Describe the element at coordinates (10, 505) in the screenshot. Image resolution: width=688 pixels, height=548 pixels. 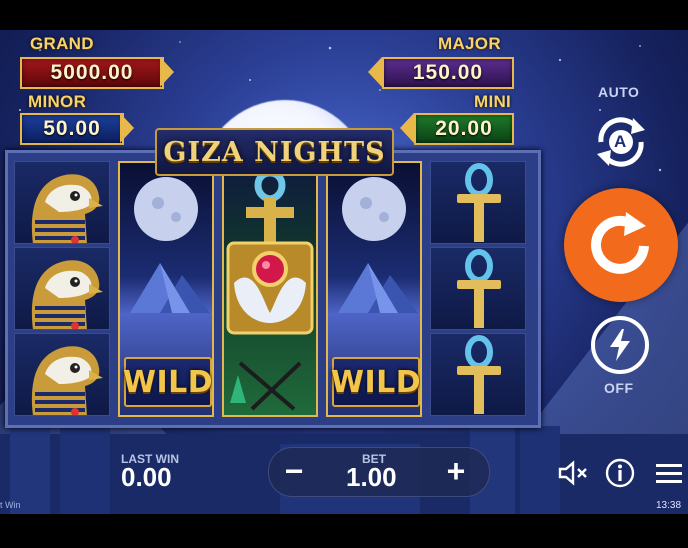
I see `corner-text: t Win` at that location.